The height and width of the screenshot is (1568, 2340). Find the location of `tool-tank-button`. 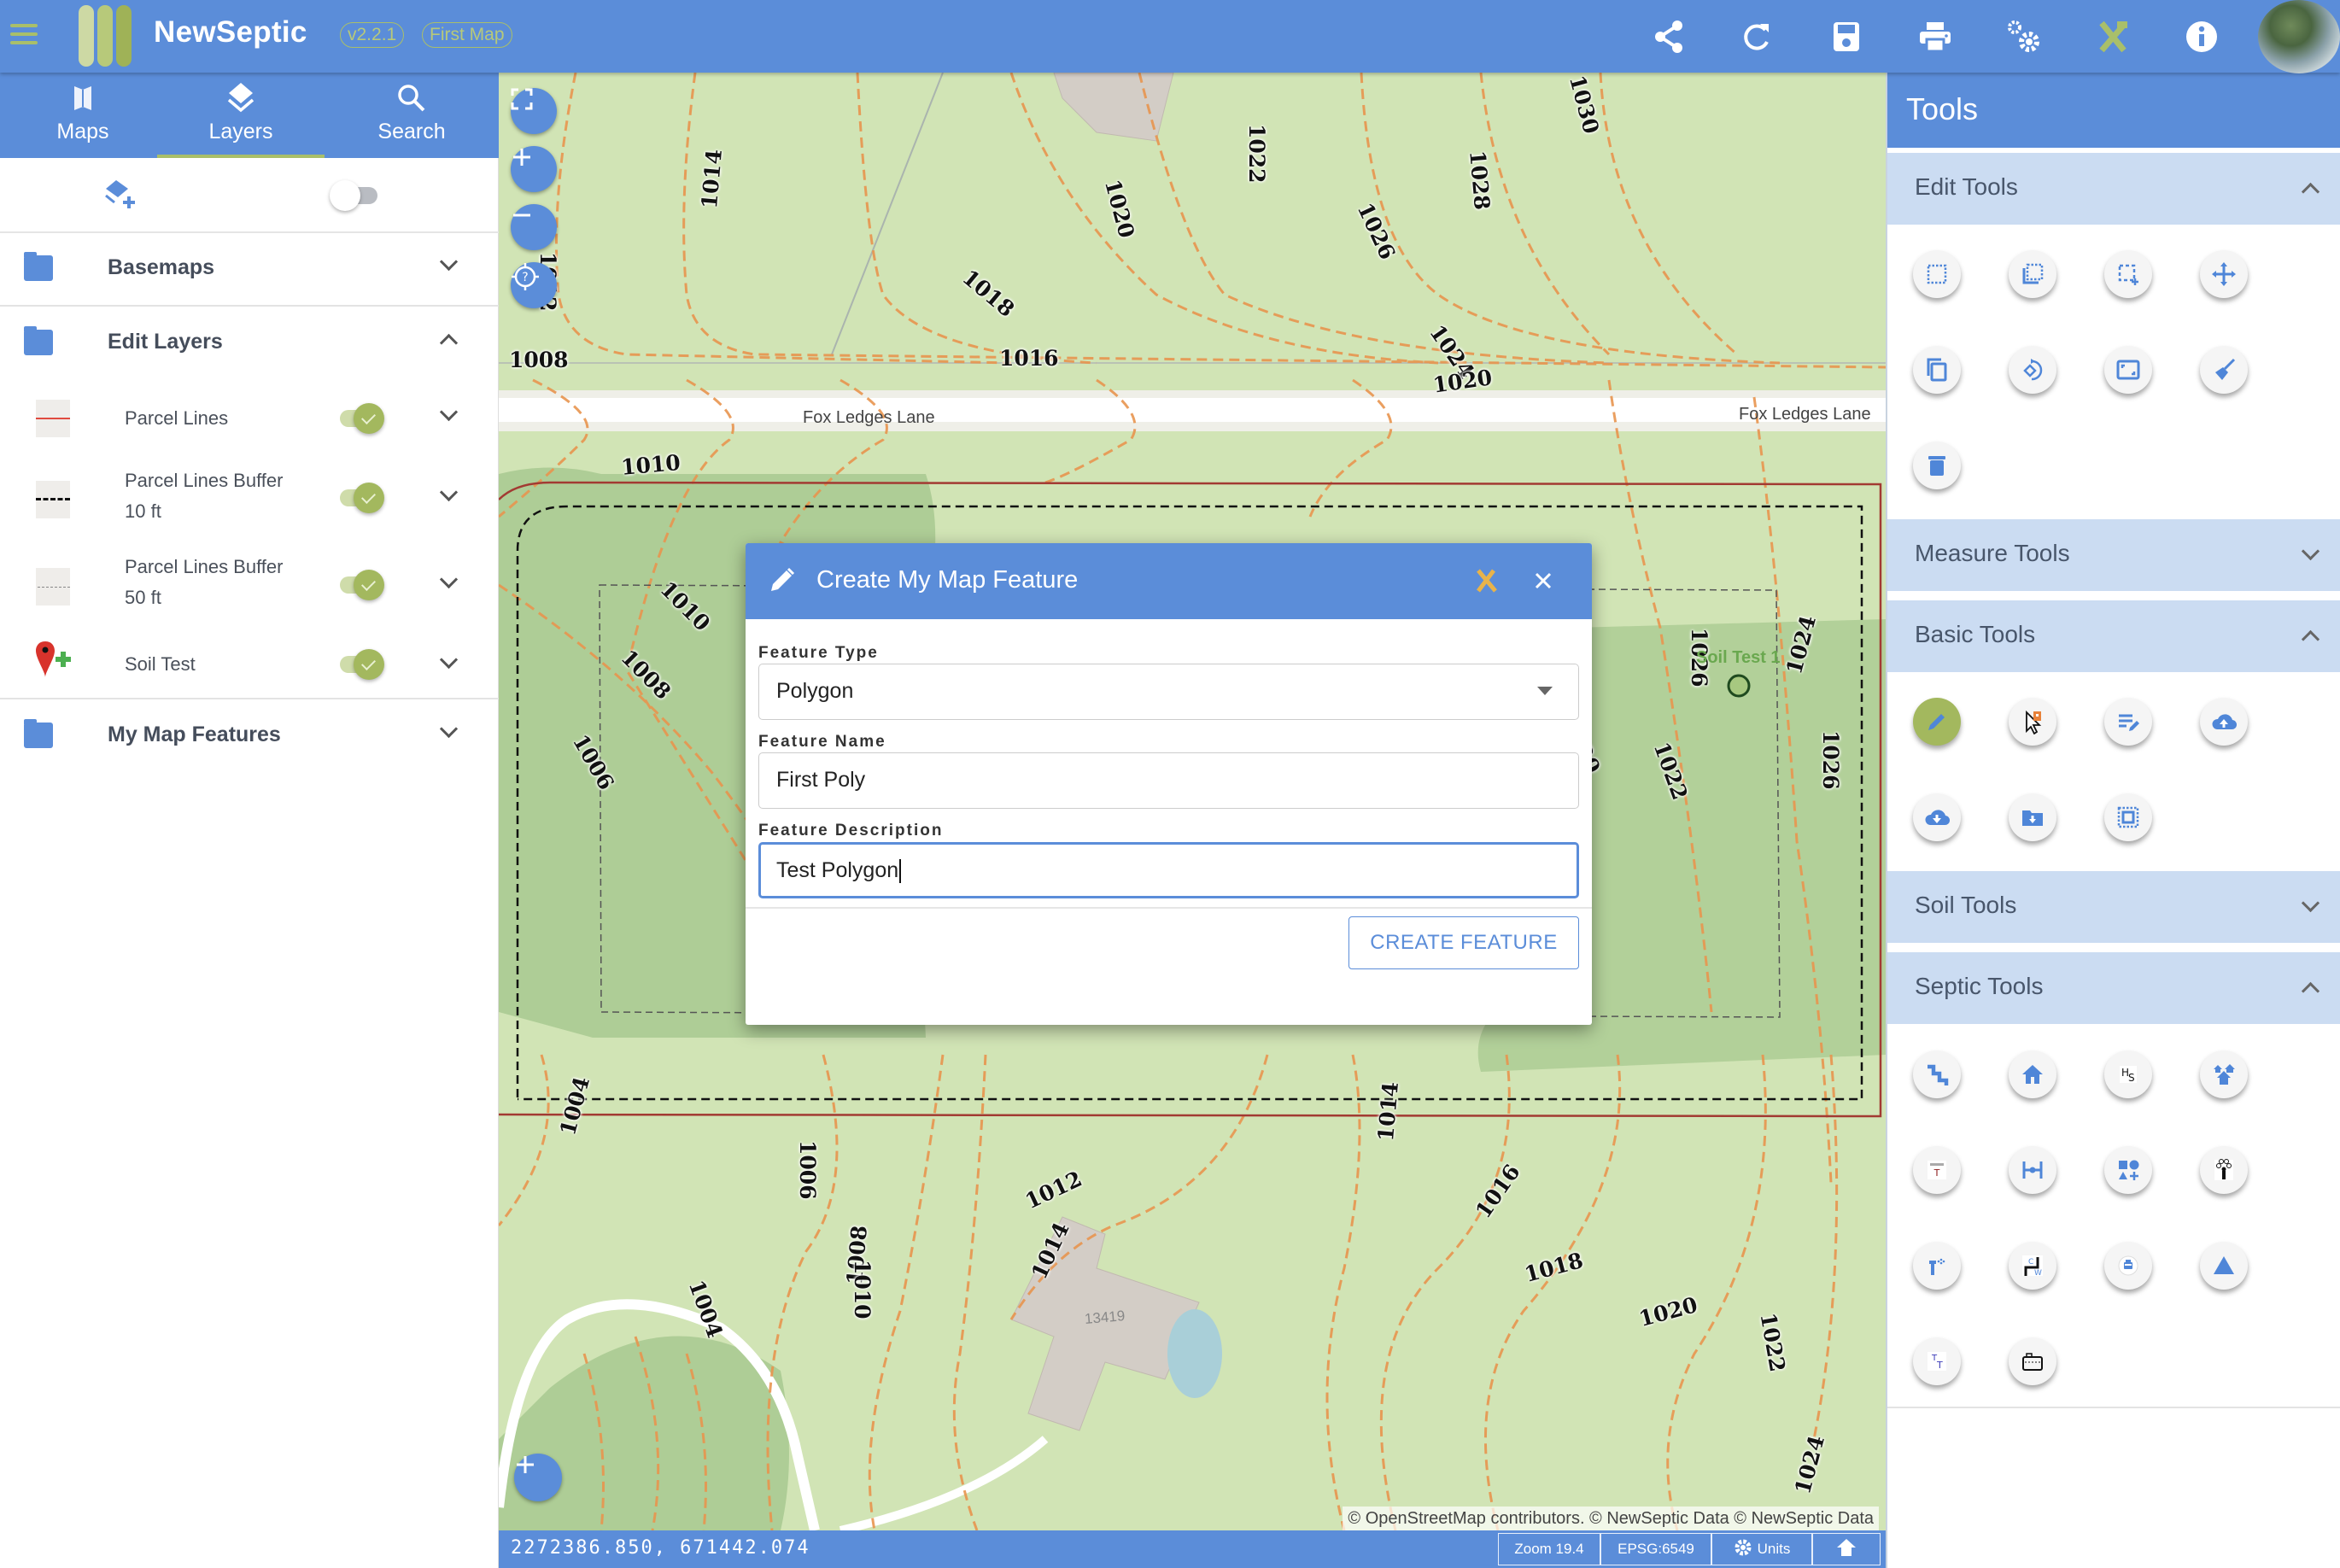

tool-tank-button is located at coordinates (2032, 1361).